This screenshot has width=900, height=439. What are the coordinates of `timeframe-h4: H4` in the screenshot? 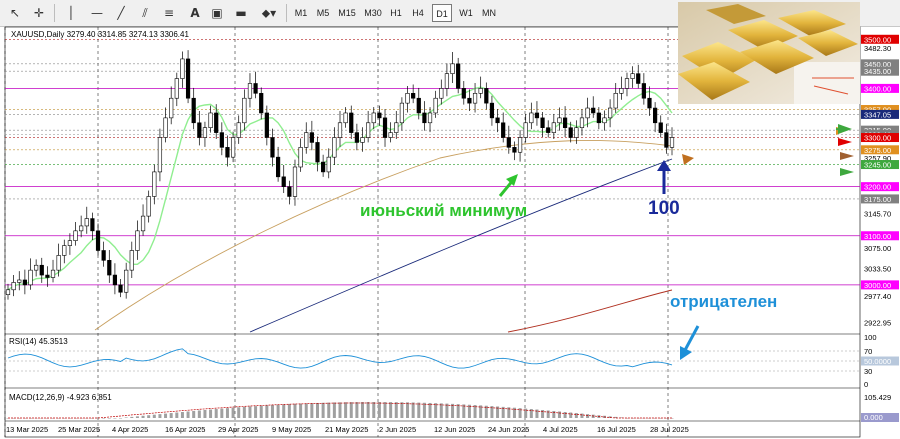 It's located at (418, 13).